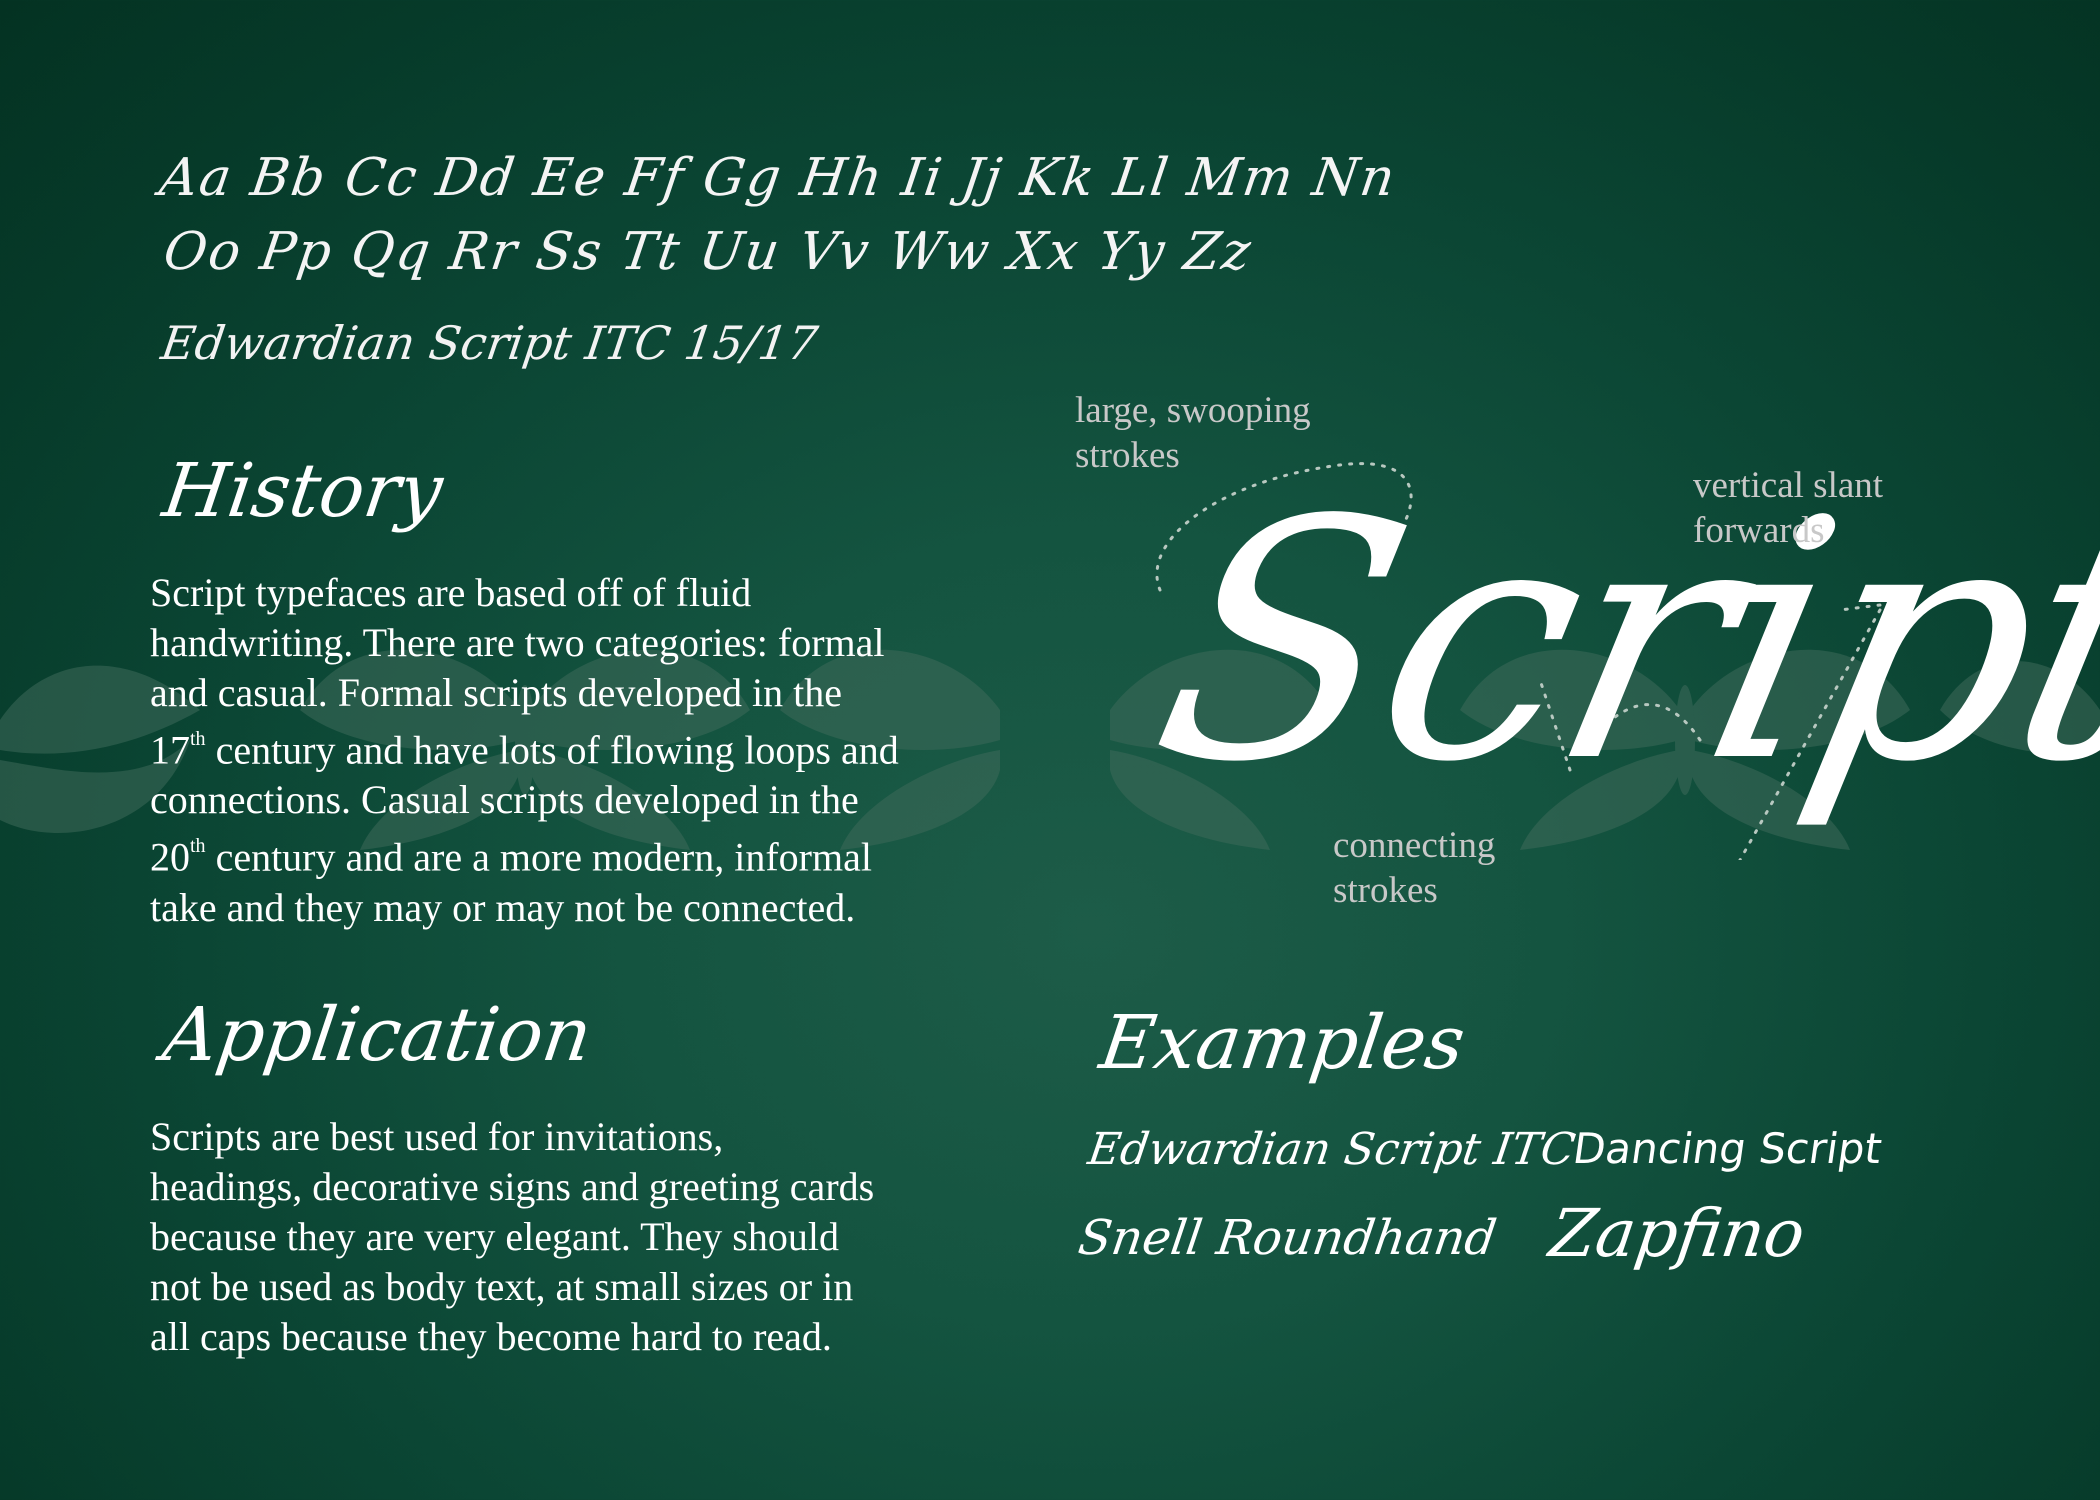 The width and height of the screenshot is (2100, 1500). I want to click on example-zapfino: Zapfino, so click(1677, 1233).